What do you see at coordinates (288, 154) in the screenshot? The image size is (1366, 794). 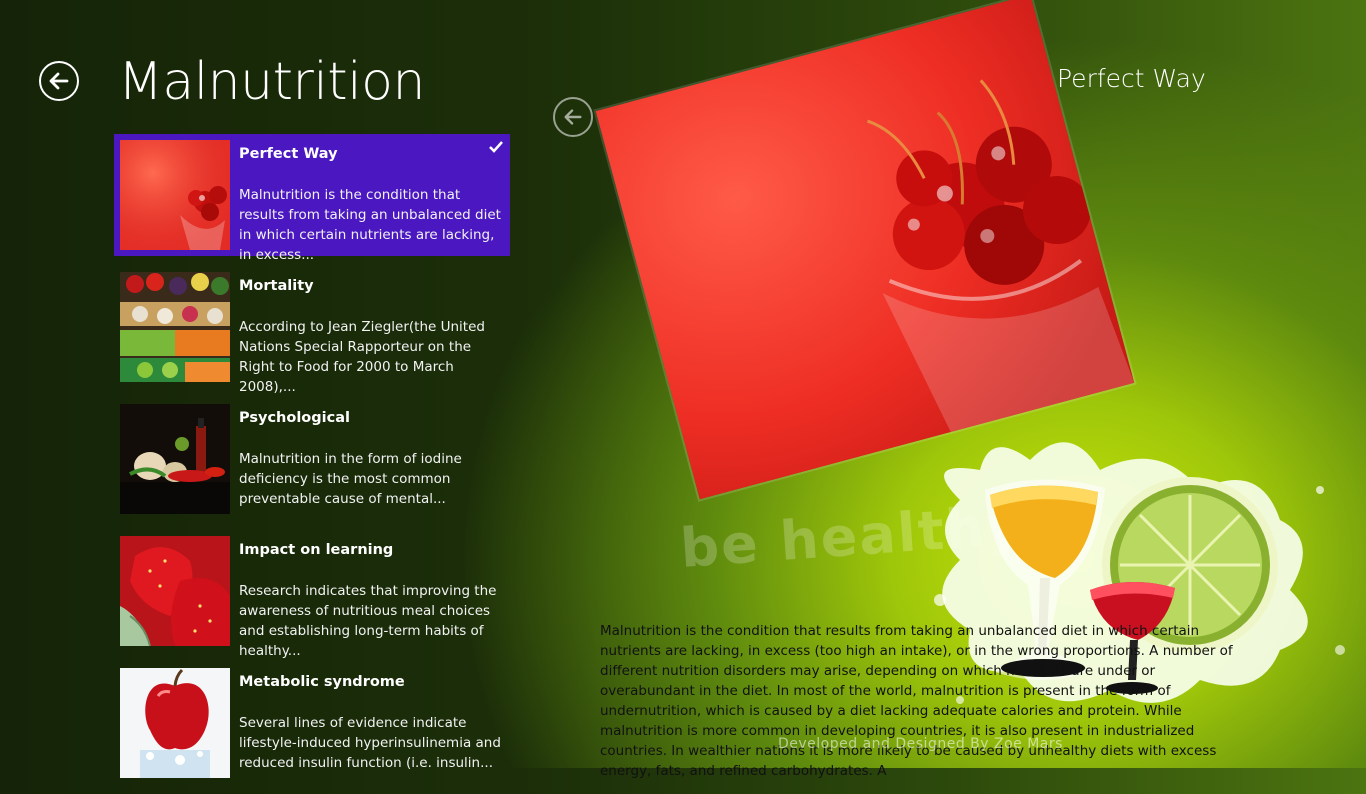 I see `item-title: Perfect Way` at bounding box center [288, 154].